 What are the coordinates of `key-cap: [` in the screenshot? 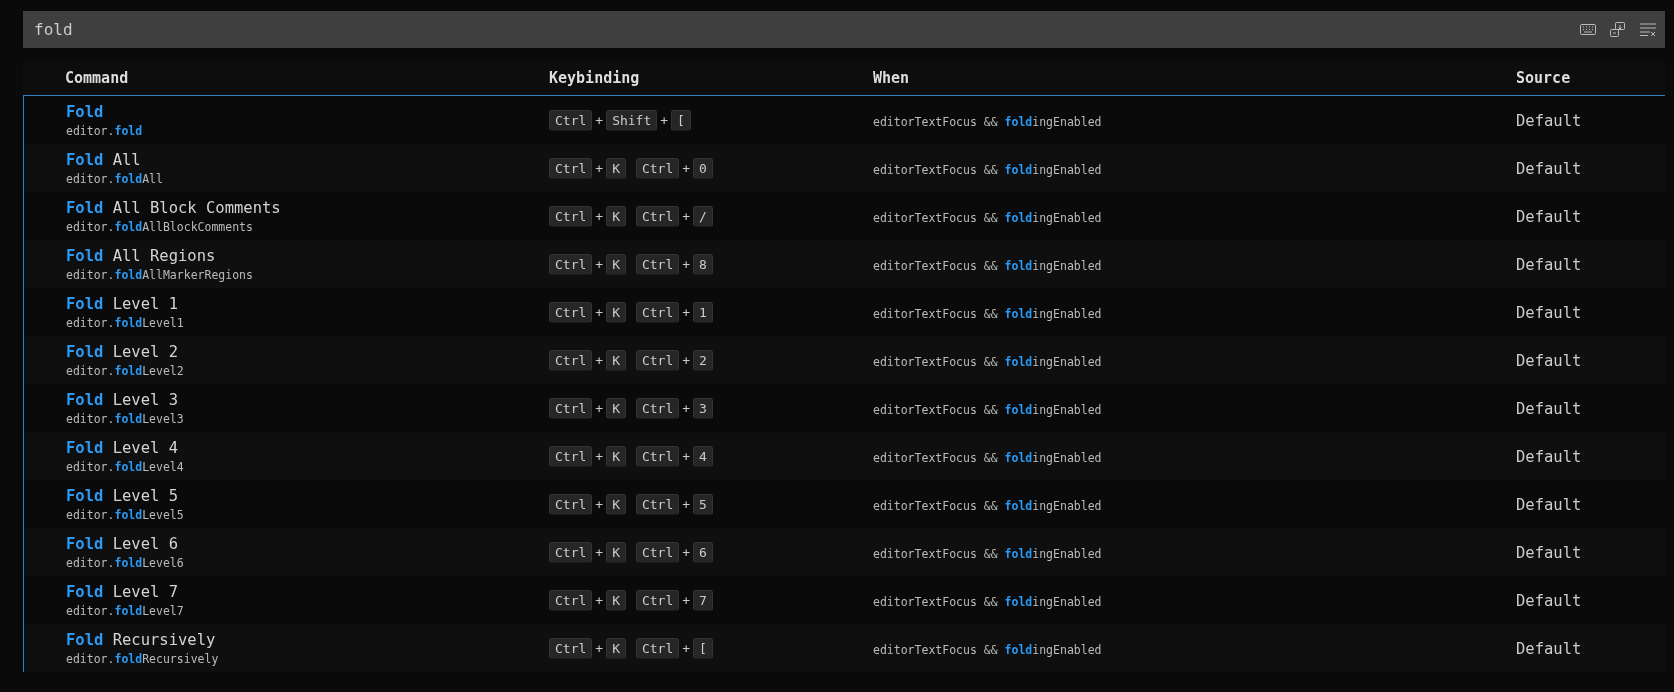 It's located at (681, 120).